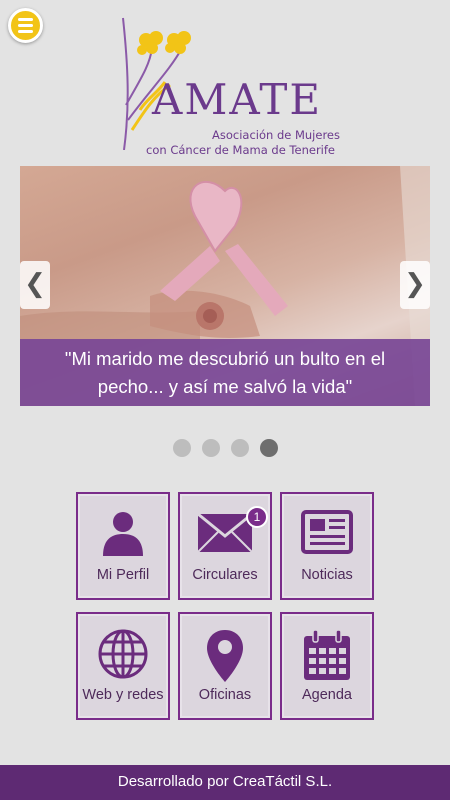 This screenshot has width=450, height=800. I want to click on slider-prev-button: ❮, so click(35, 285).